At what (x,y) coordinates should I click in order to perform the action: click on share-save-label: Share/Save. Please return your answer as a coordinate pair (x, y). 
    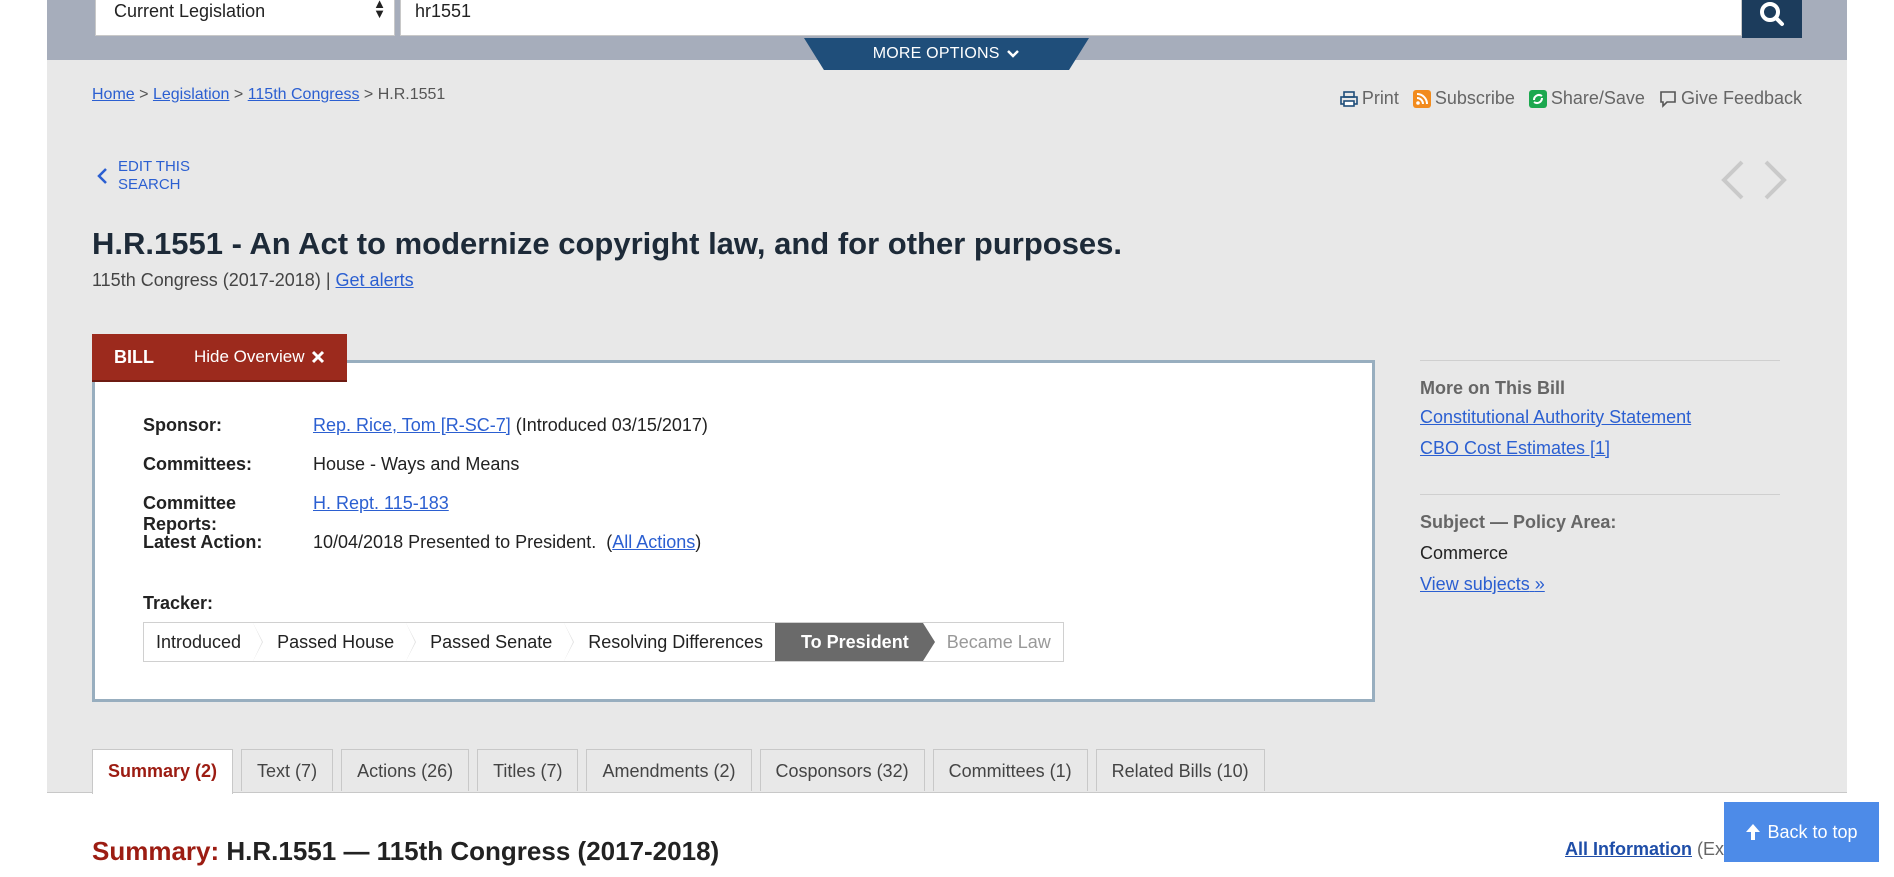
    Looking at the image, I should click on (1597, 98).